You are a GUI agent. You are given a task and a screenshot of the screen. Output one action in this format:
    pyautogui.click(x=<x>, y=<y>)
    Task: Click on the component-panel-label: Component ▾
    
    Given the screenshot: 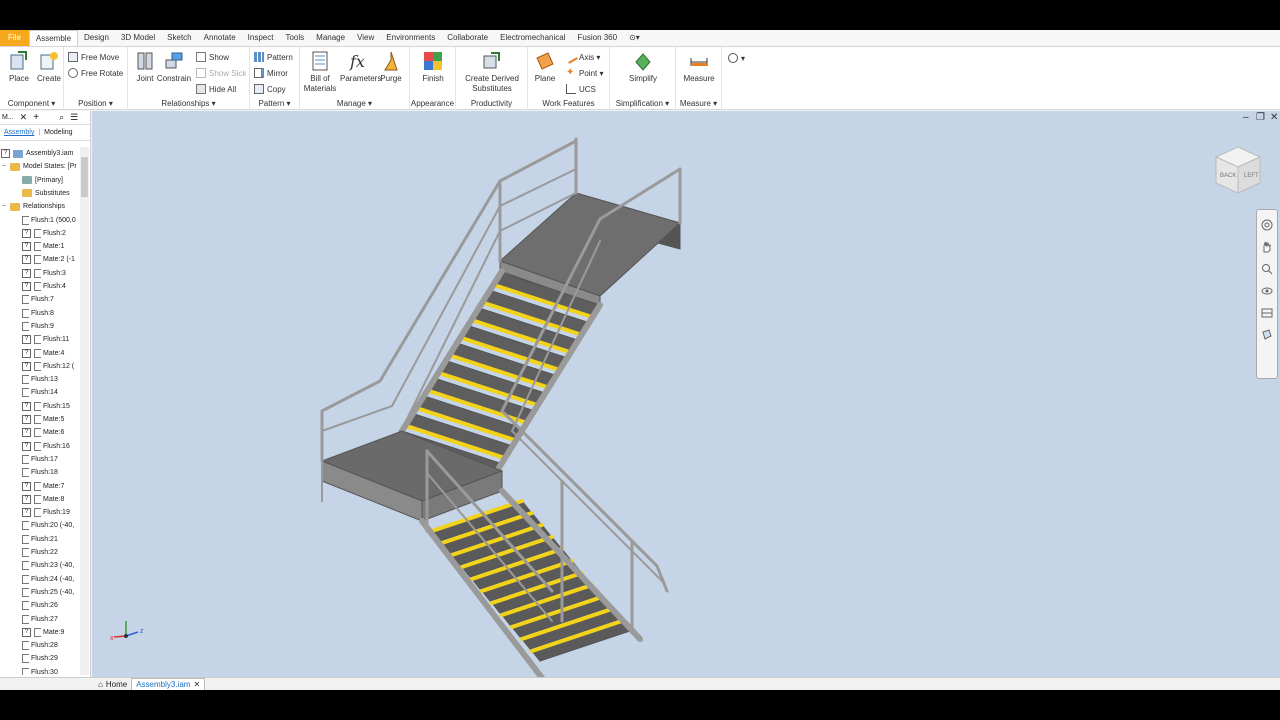 What is the action you would take?
    pyautogui.click(x=31, y=103)
    